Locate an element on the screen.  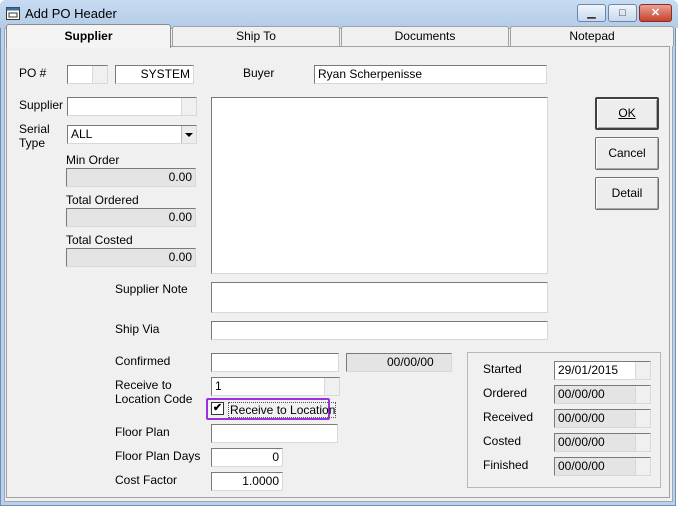
confirmed-date-field: 00/00/00 is located at coordinates (399, 362).